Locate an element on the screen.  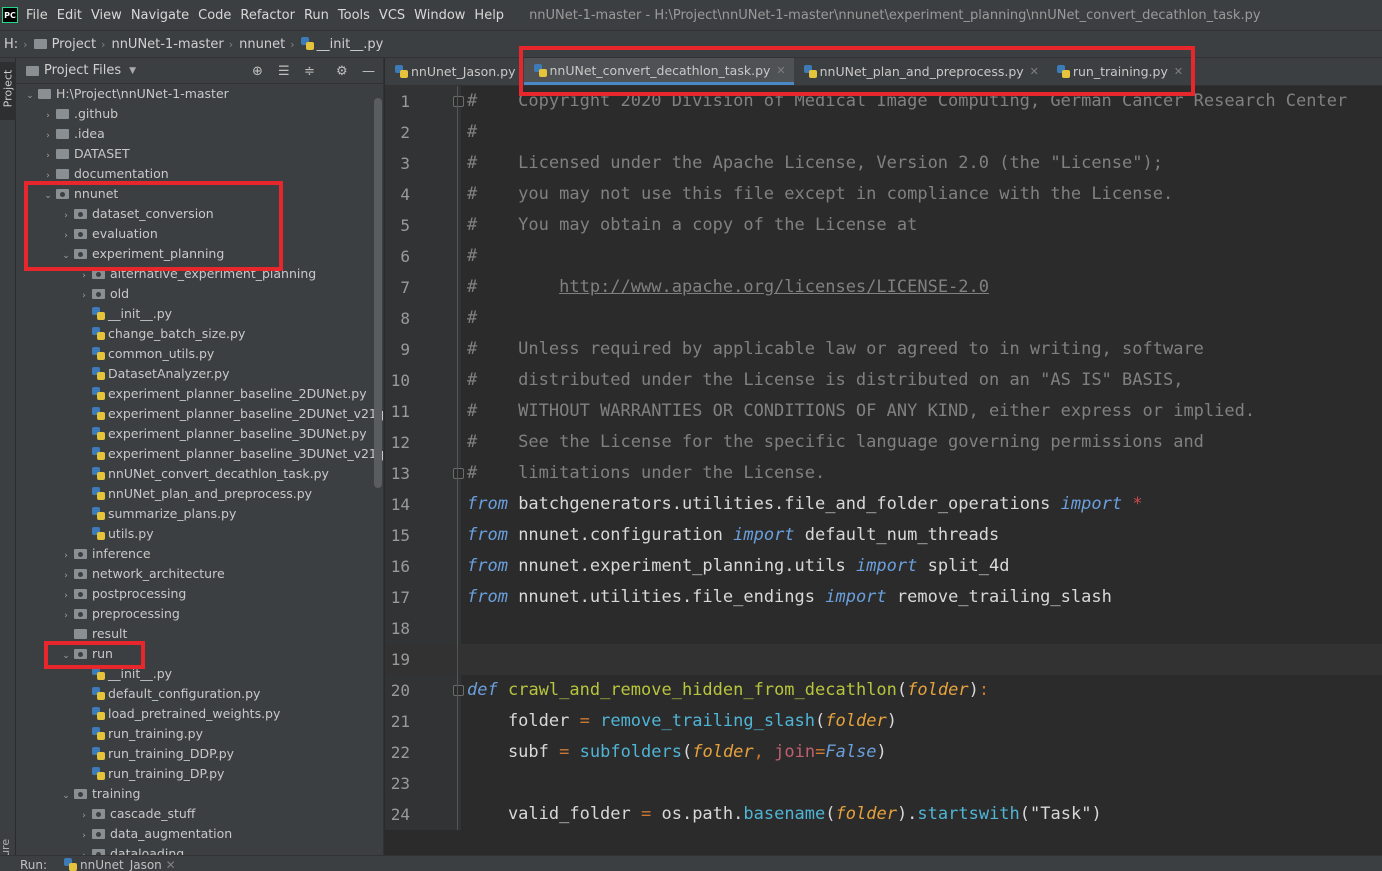
tree-item: › preprocessing is located at coordinates (196, 614).